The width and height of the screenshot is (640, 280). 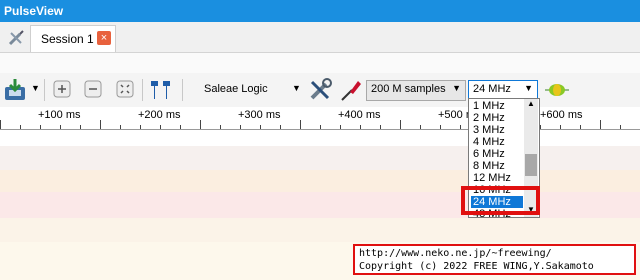 What do you see at coordinates (492, 89) in the screenshot?
I see `sample-rate-value: 24 MHz` at bounding box center [492, 89].